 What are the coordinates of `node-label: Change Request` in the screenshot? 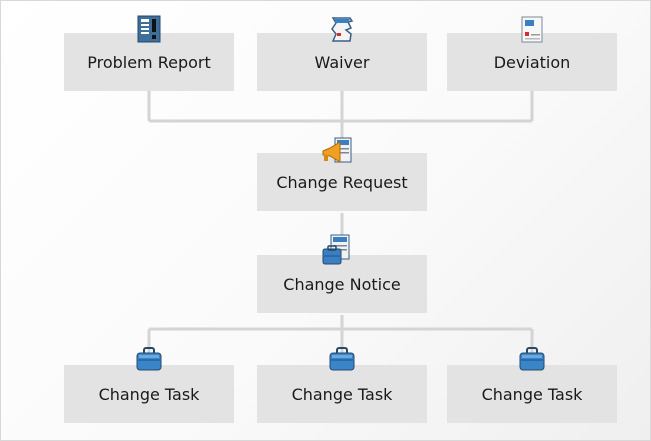 It's located at (342, 182).